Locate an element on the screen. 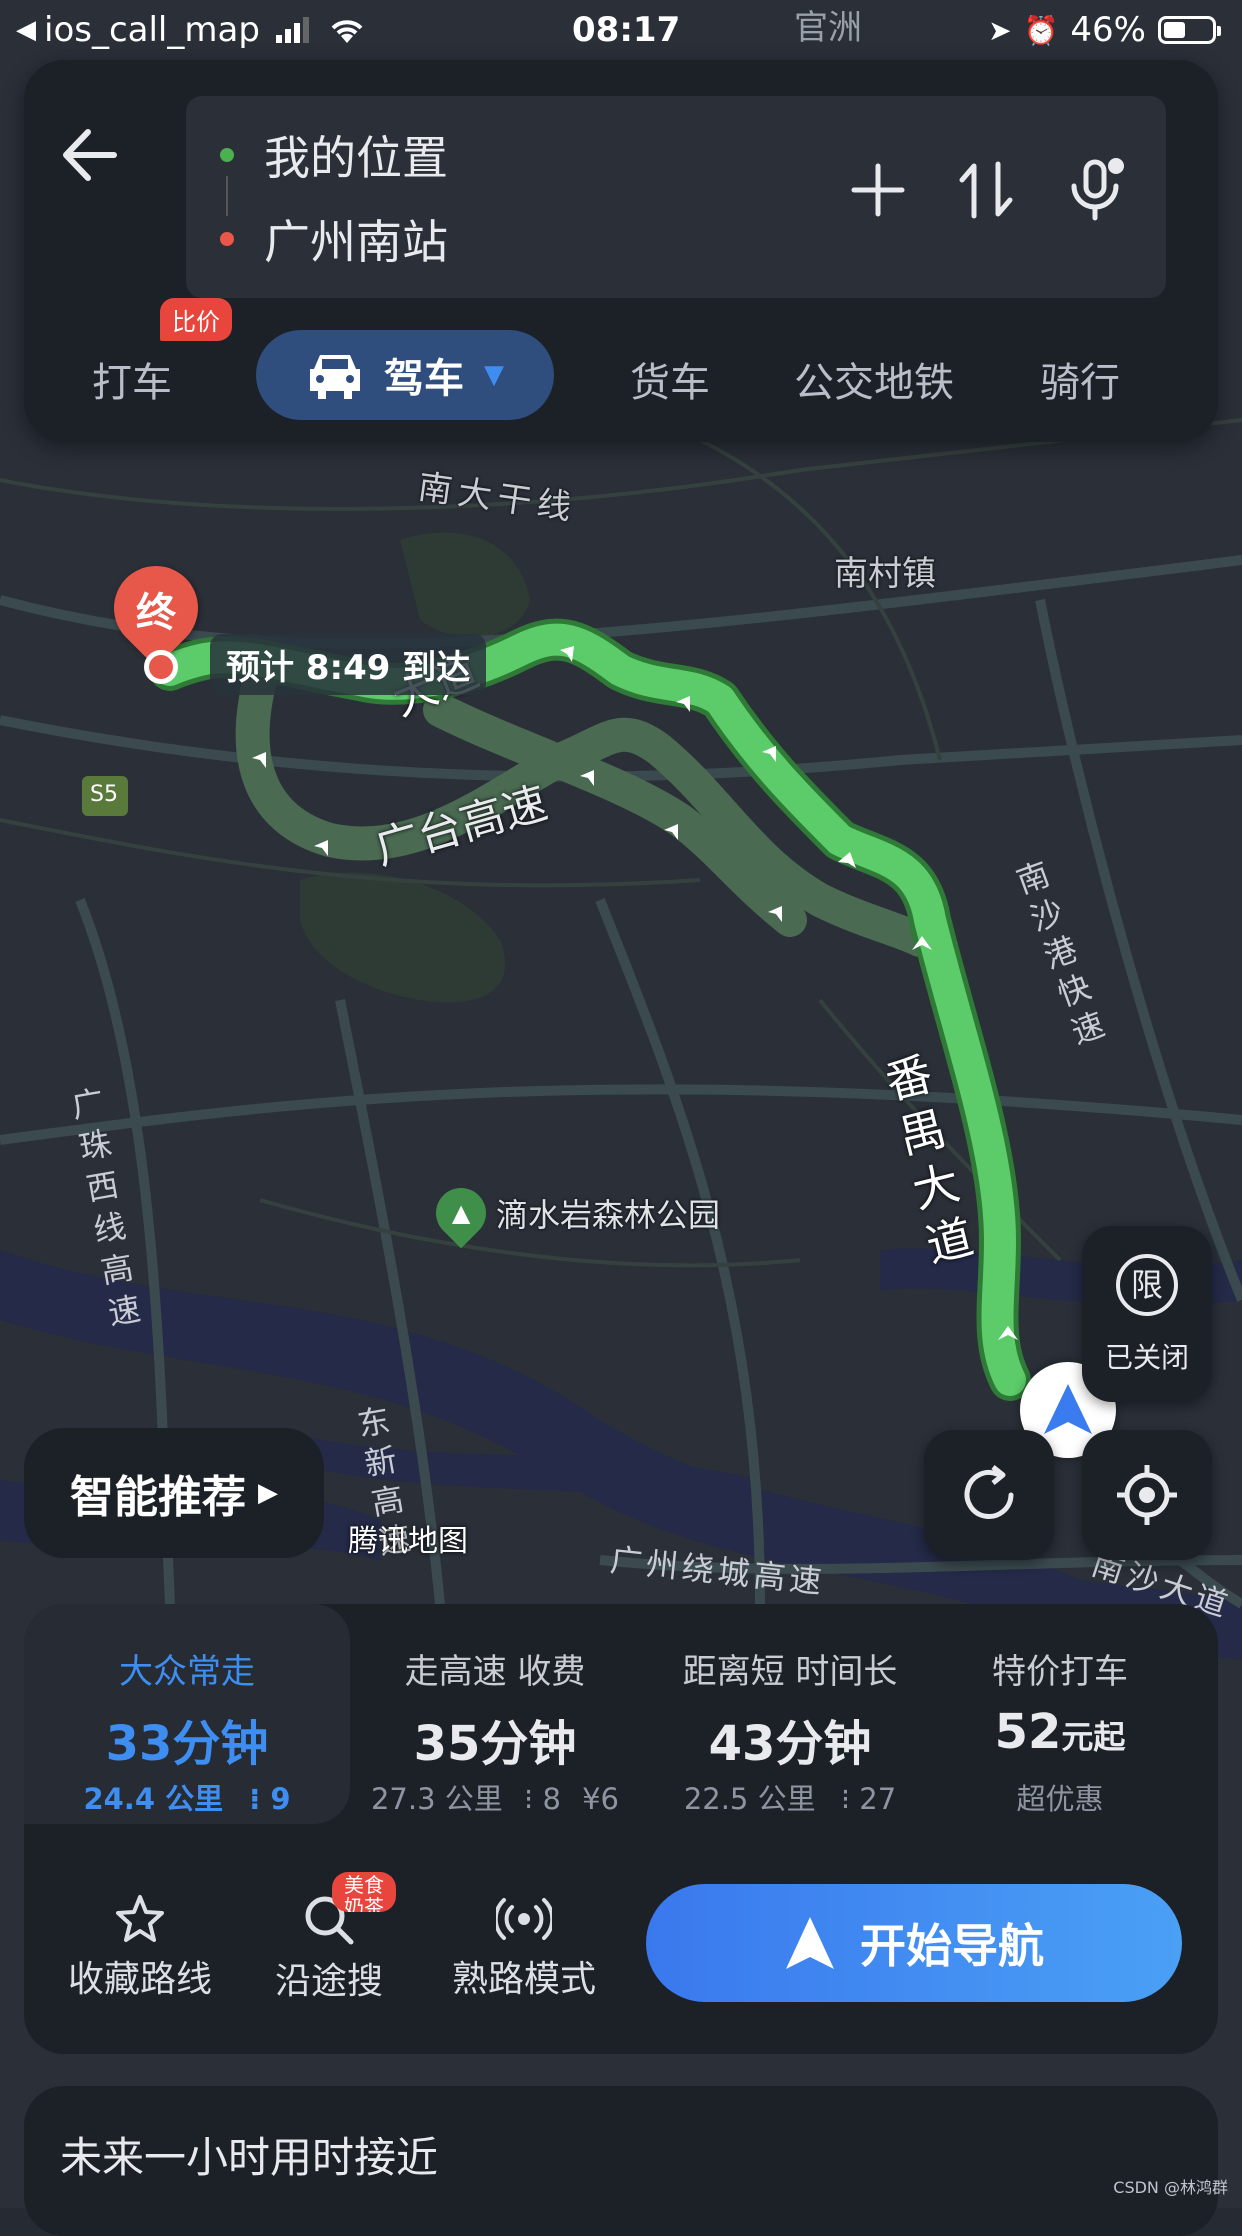 The image size is (1242, 2236). route-option-taxi: 特价打车 52元起 超优惠 is located at coordinates (1060, 1714).